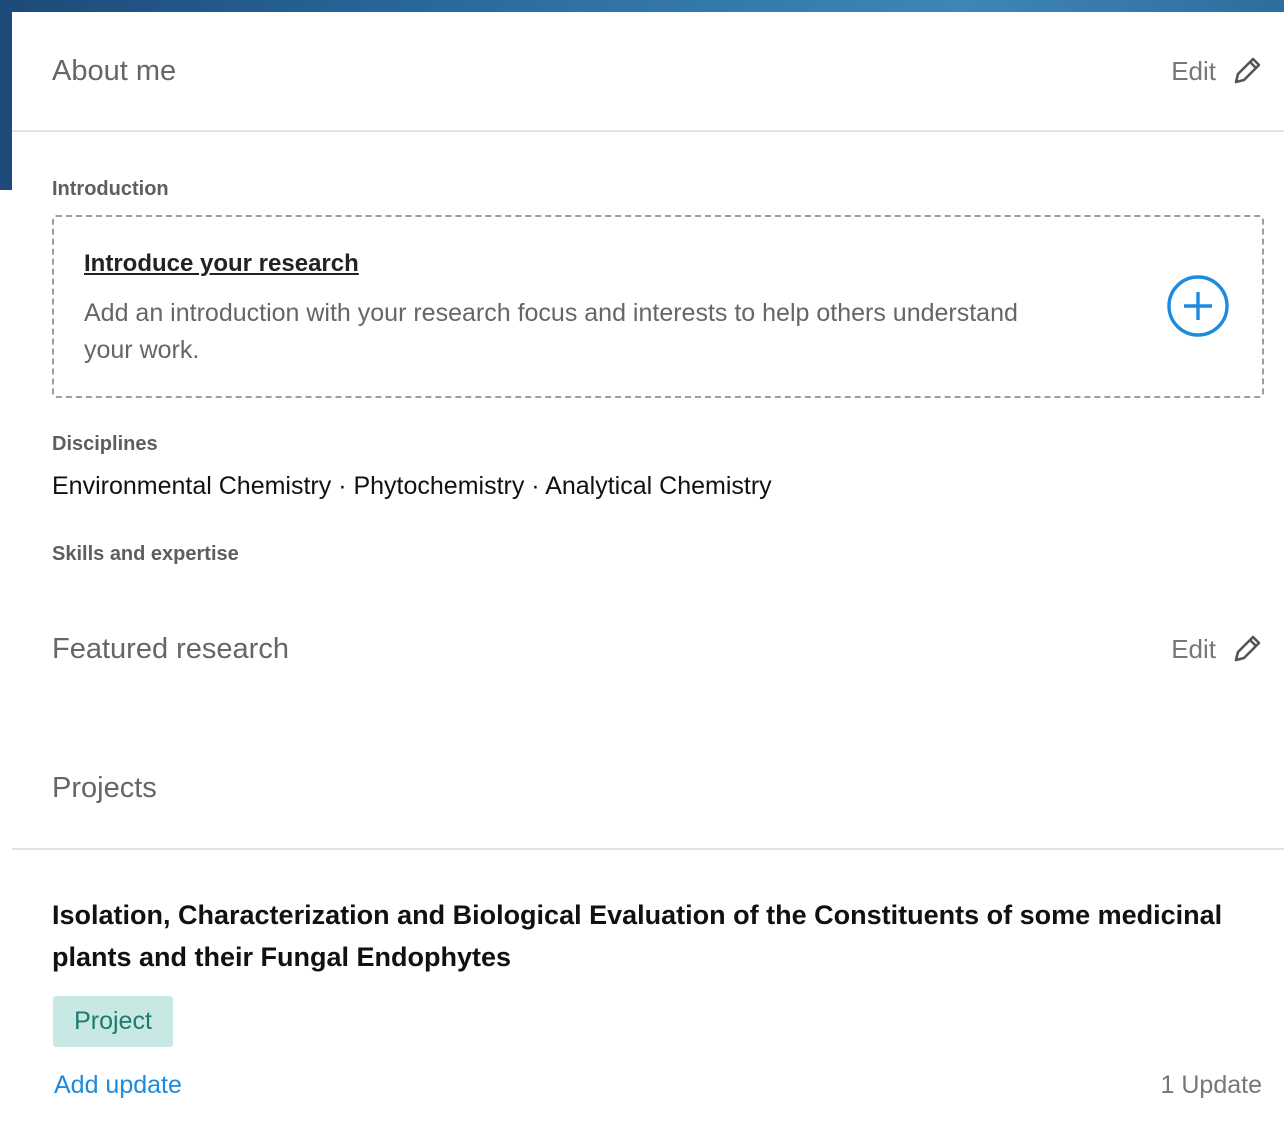  I want to click on update-count: 1 Update, so click(1211, 1085).